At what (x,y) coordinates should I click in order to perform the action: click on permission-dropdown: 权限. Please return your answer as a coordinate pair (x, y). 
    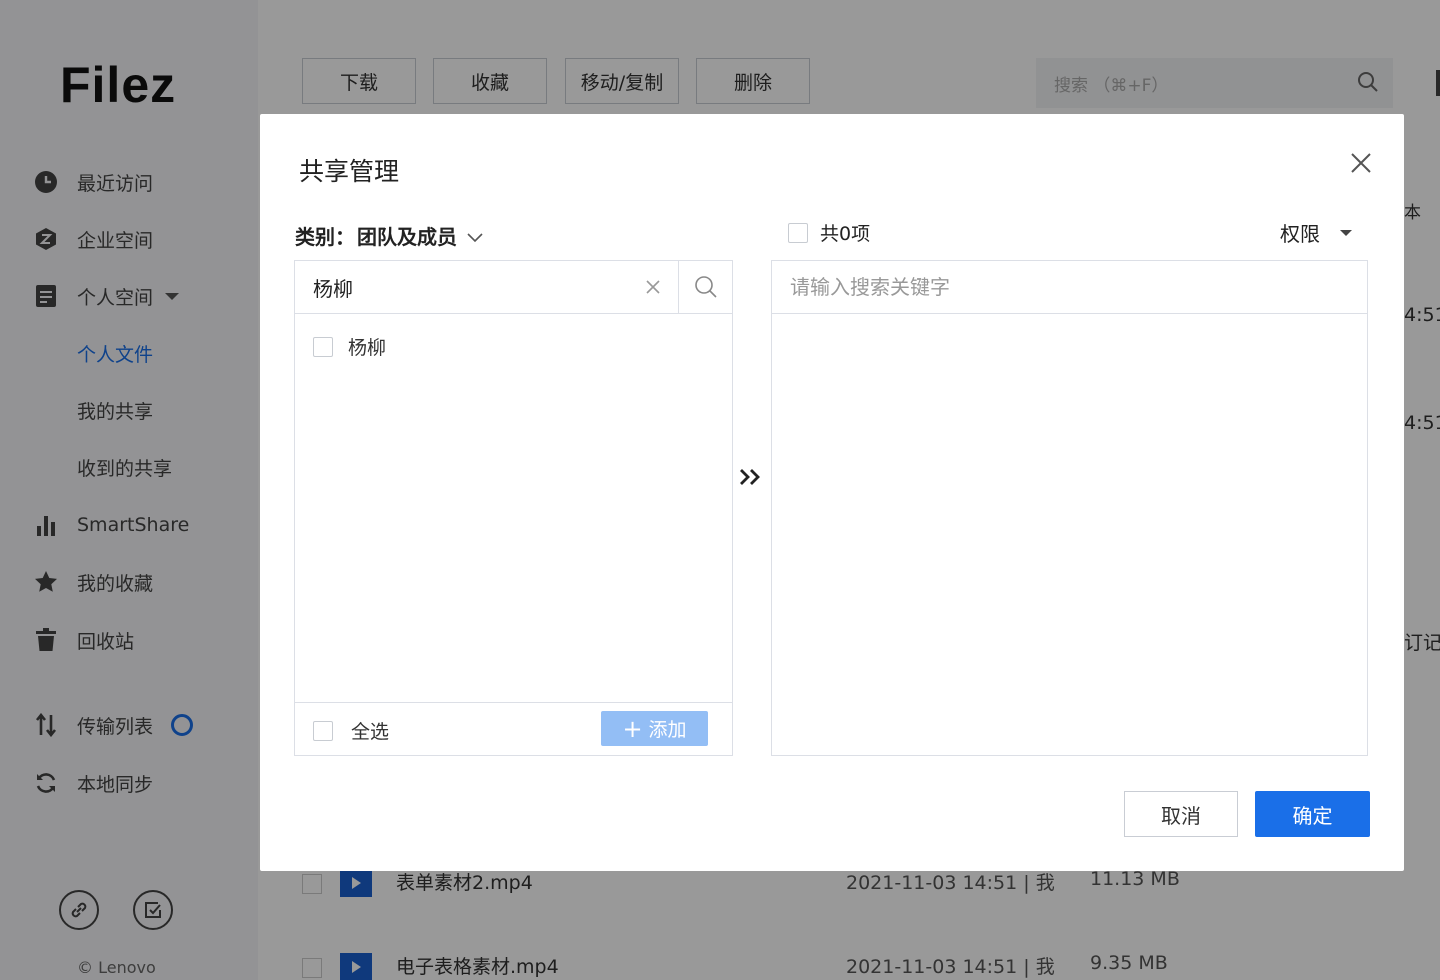
    Looking at the image, I should click on (1316, 232).